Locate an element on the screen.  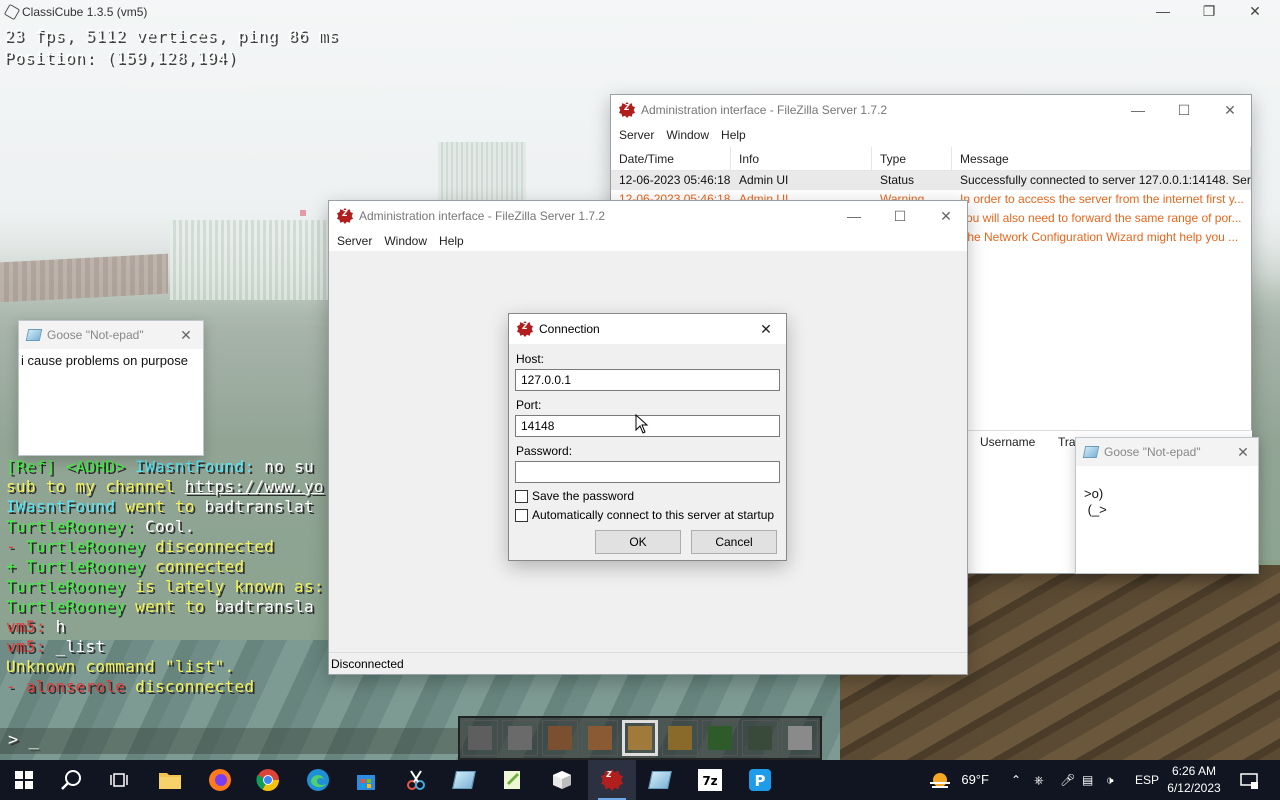
taskbar-notepad is located at coordinates (464, 780).